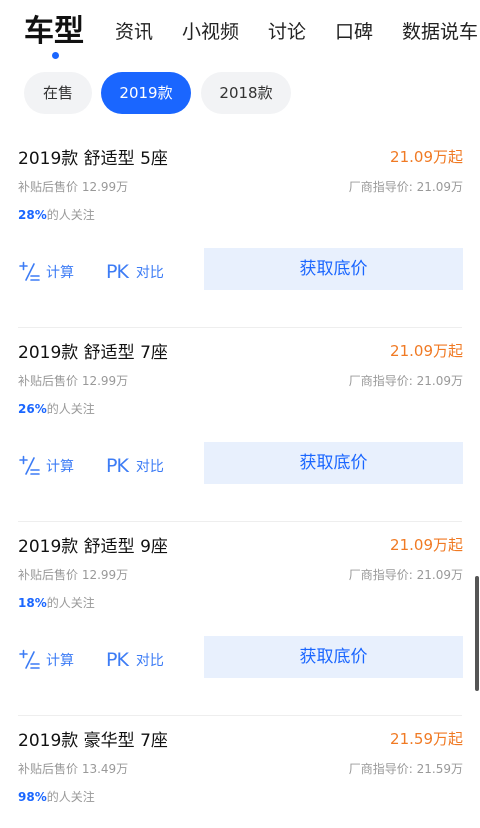 The height and width of the screenshot is (828, 480). I want to click on trim-title: 2019款 豪华型 7座, so click(93, 741).